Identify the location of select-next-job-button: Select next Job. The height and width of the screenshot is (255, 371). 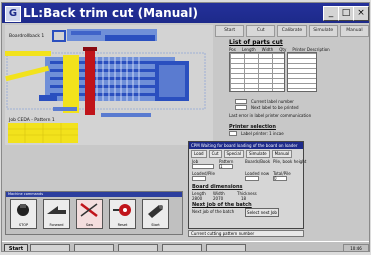
(262, 212).